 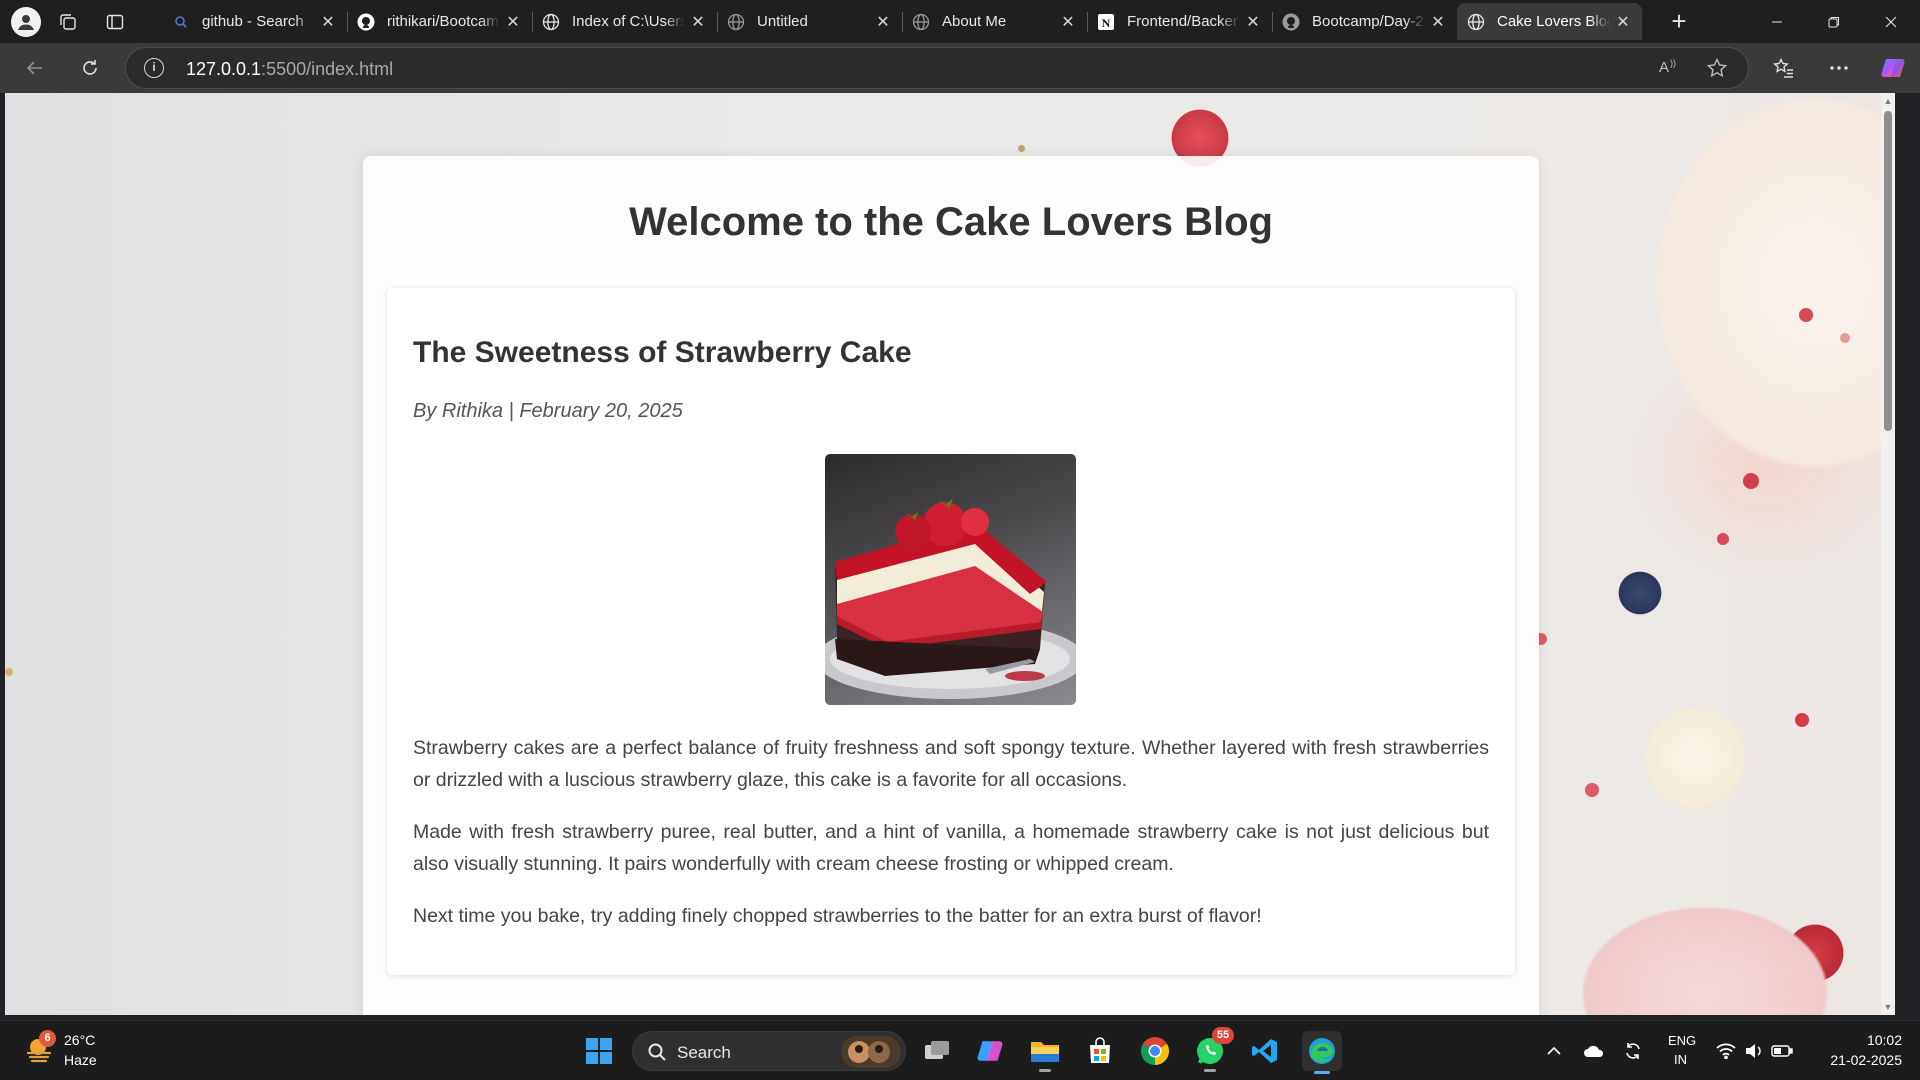 What do you see at coordinates (80, 1060) in the screenshot?
I see `weather-condition: Haze` at bounding box center [80, 1060].